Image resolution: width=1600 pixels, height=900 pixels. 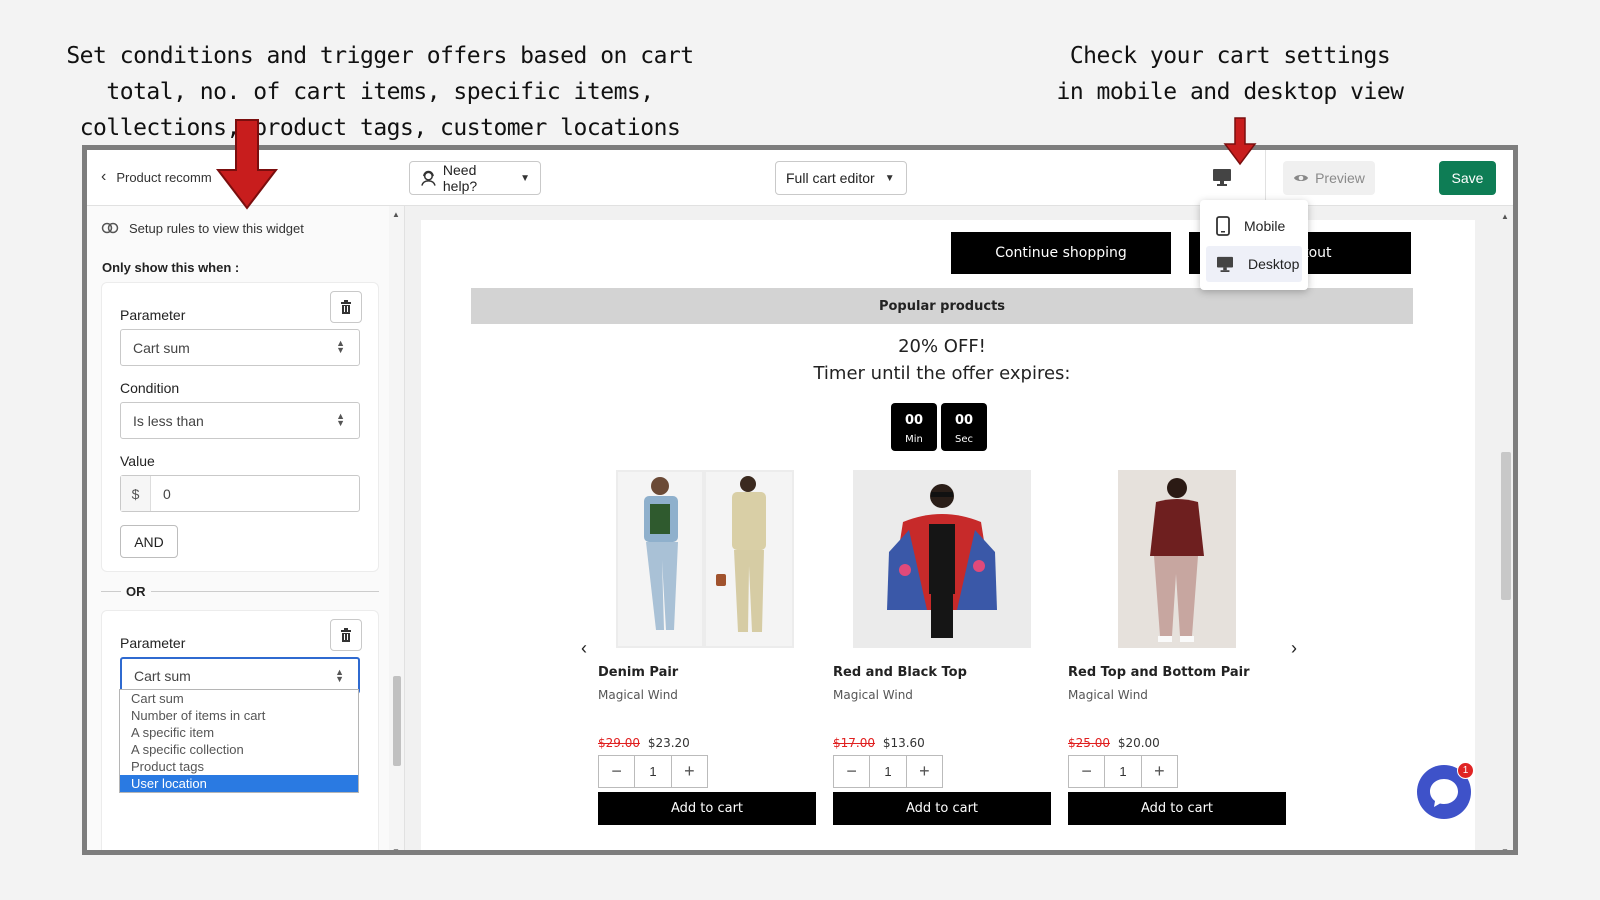 I want to click on preview-button: Preview, so click(x=1329, y=178).